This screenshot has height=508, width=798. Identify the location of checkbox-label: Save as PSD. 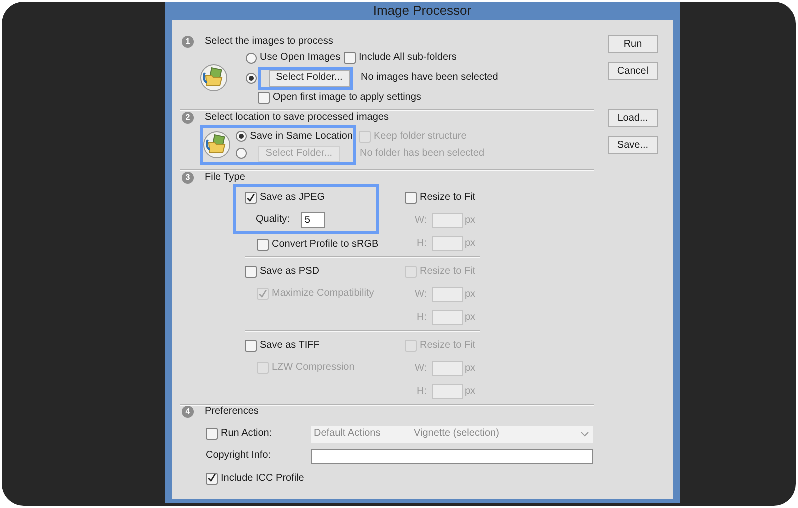
(290, 272).